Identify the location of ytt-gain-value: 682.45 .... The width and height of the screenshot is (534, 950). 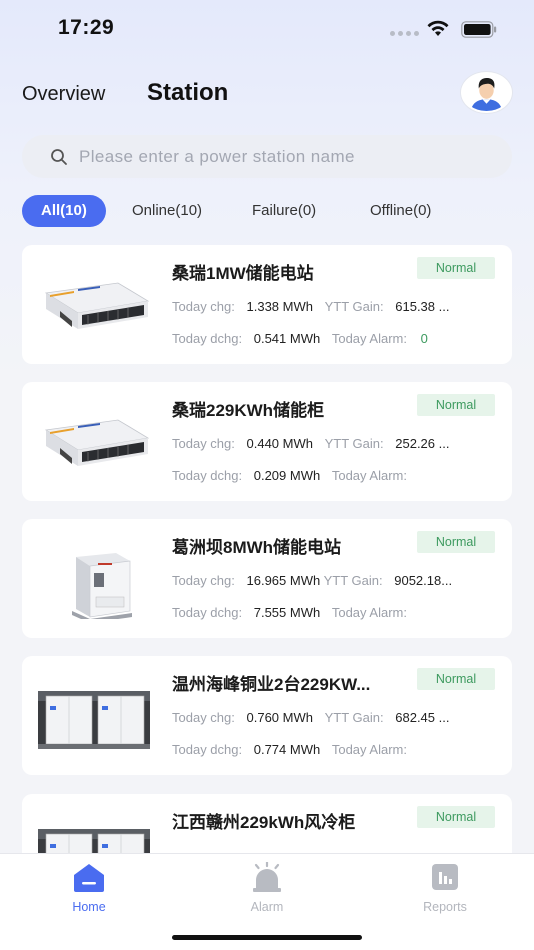
(422, 717).